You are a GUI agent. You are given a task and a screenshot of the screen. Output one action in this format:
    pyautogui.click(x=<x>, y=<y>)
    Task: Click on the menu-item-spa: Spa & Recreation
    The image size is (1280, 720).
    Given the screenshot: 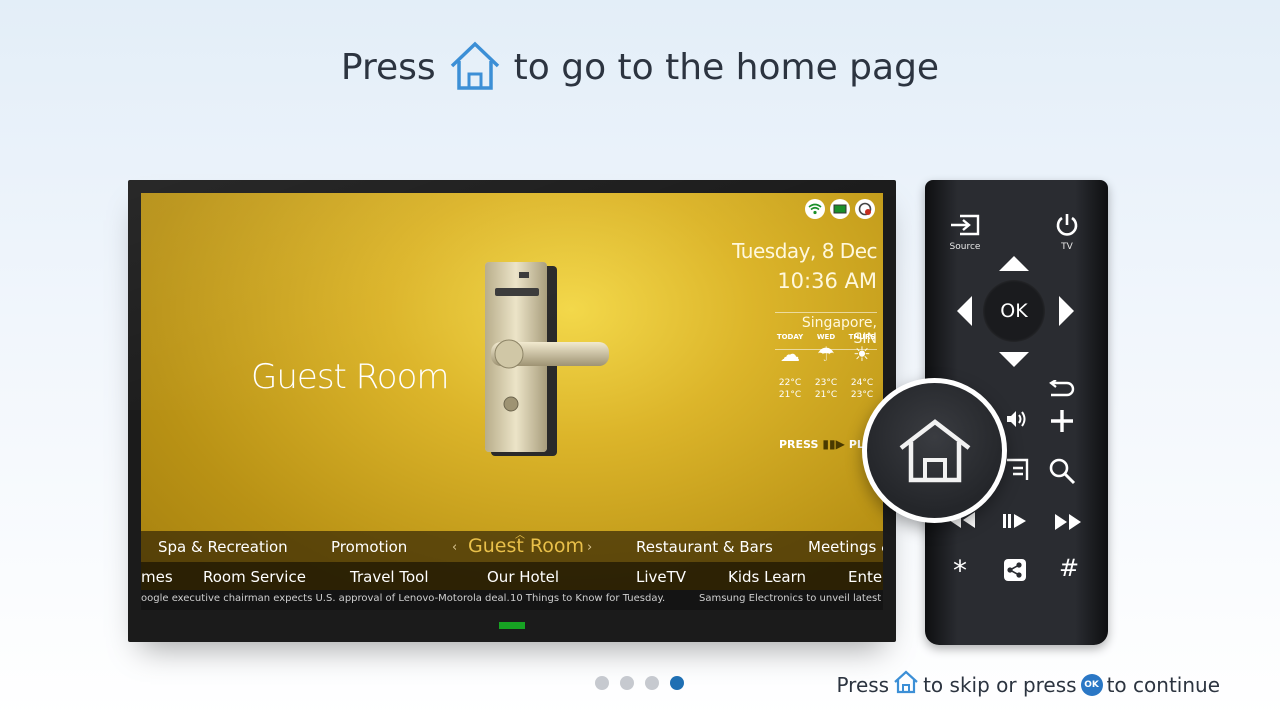 What is the action you would take?
    pyautogui.click(x=223, y=547)
    